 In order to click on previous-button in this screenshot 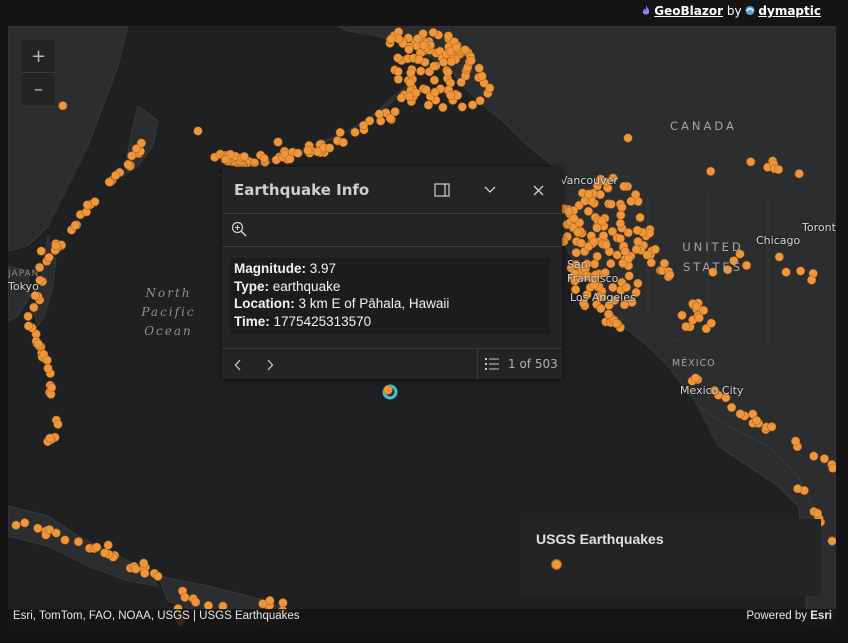, I will do `click(238, 365)`.